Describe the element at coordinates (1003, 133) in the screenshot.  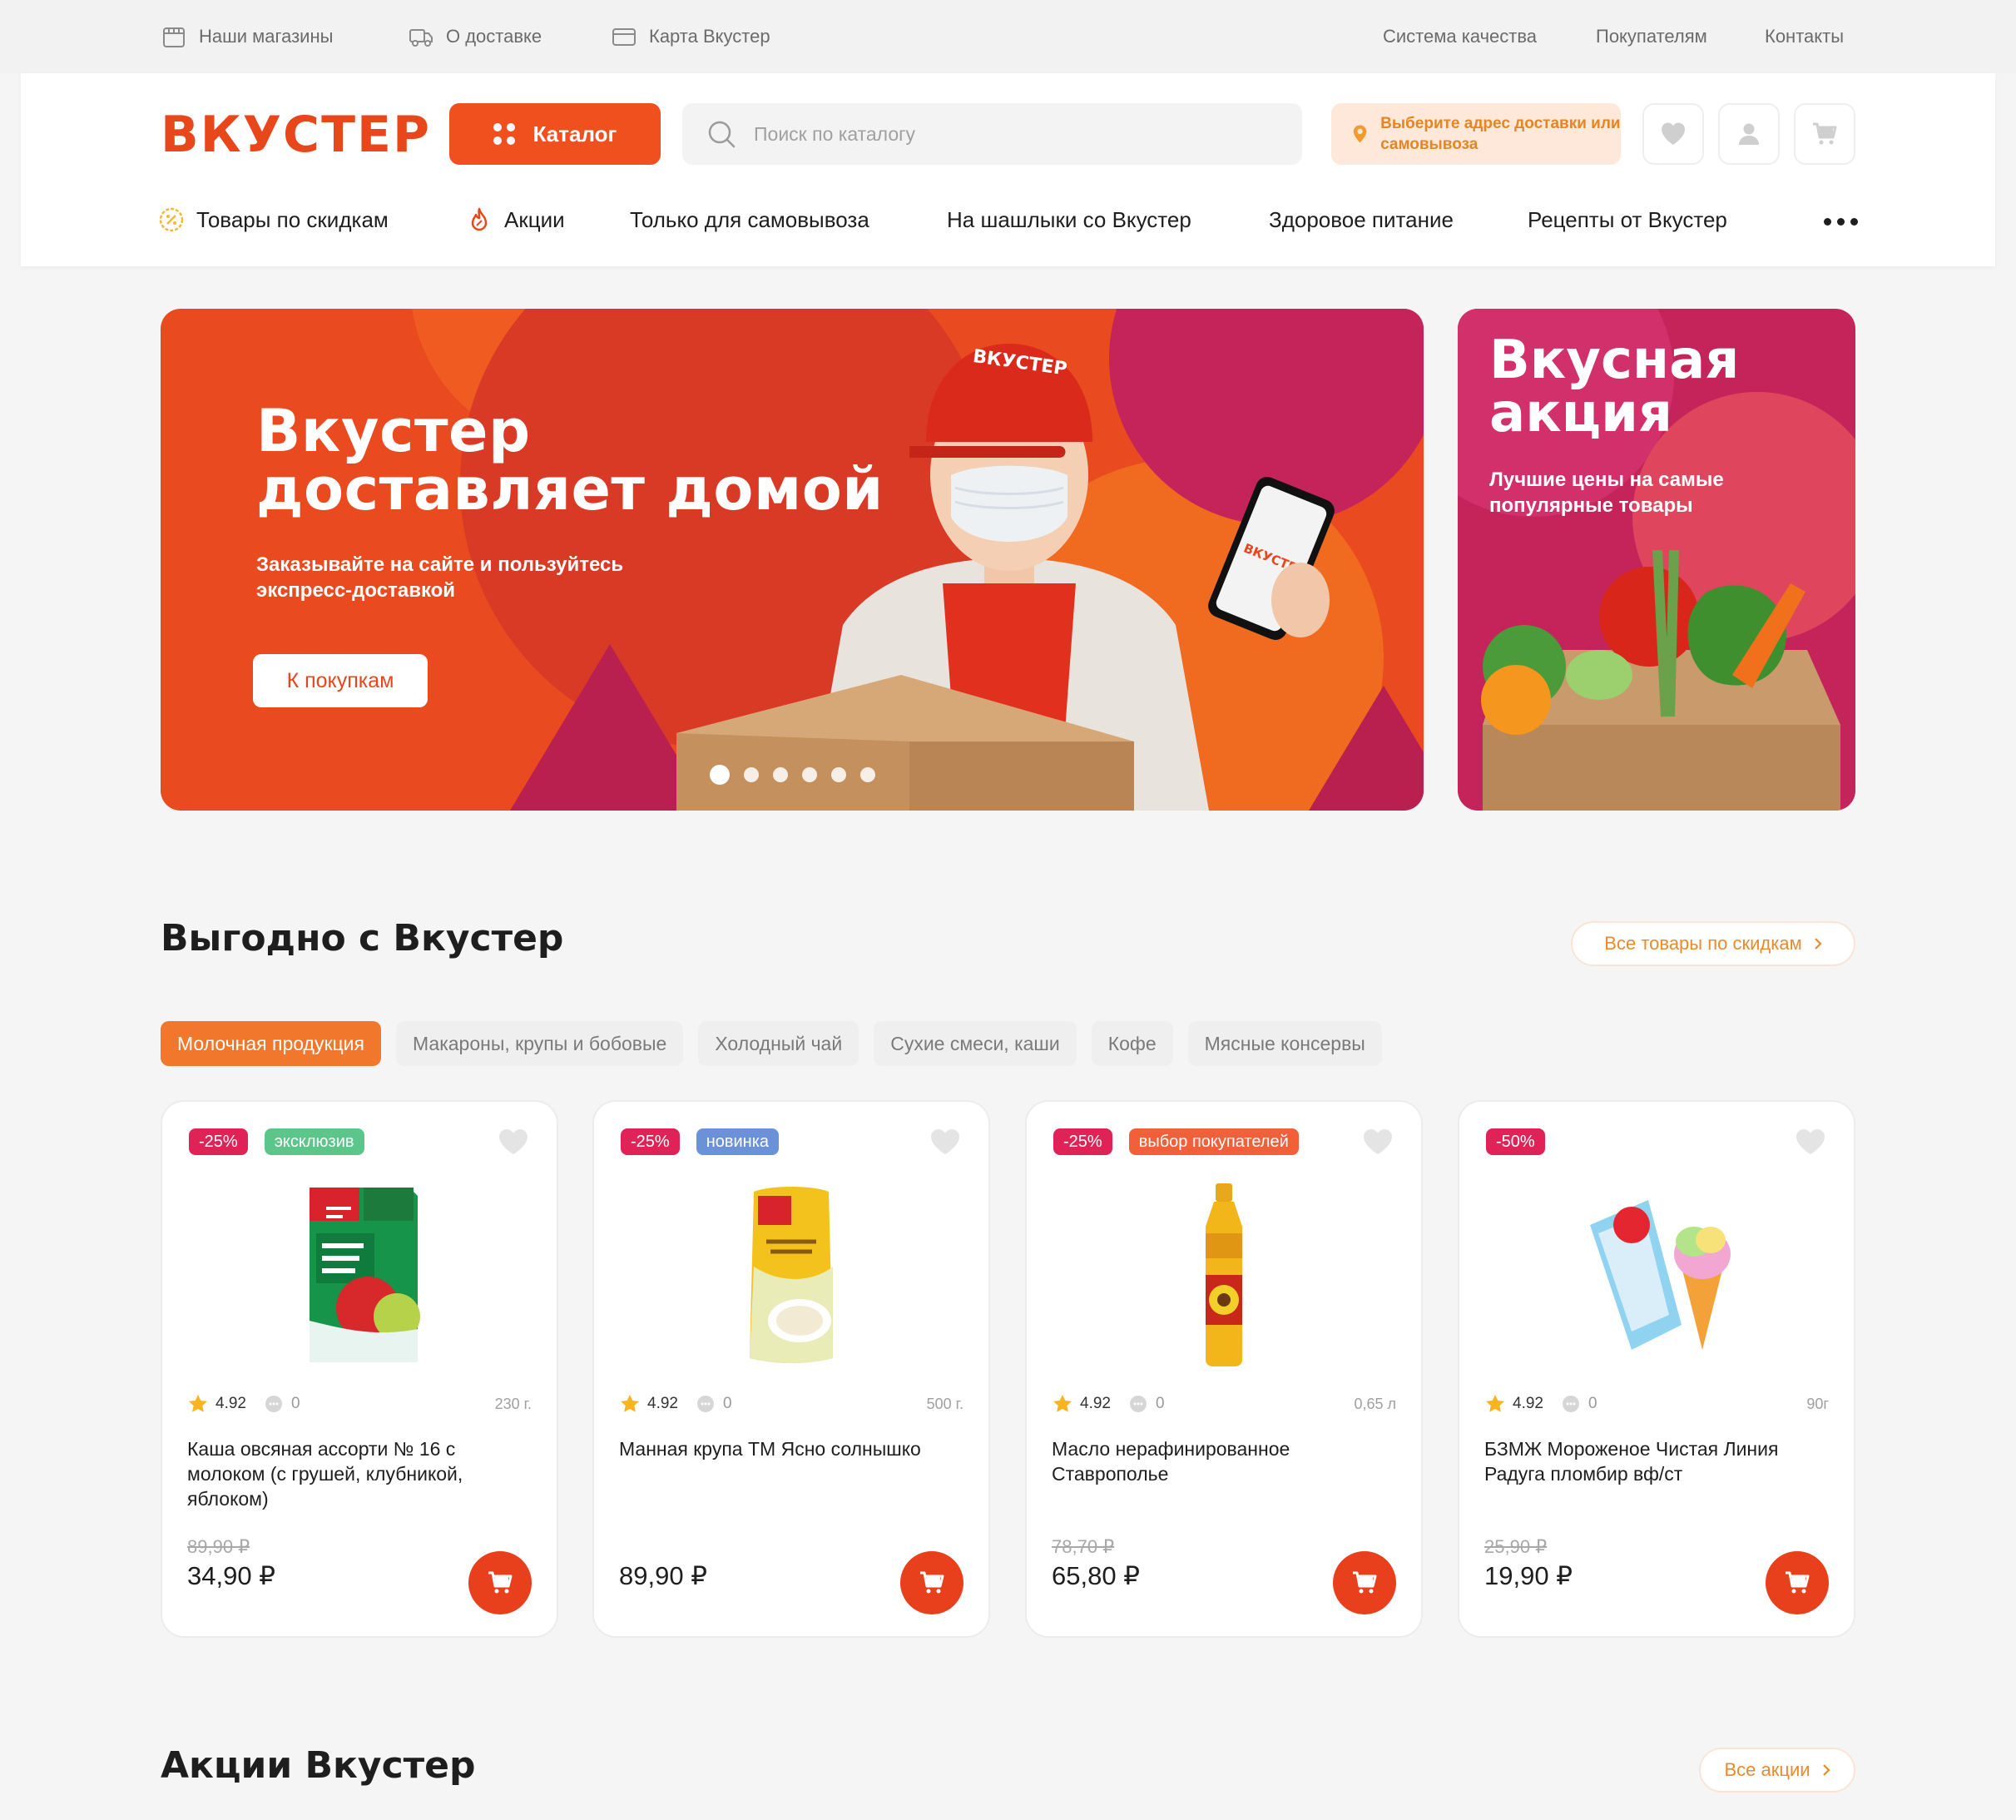
I see `search-input` at that location.